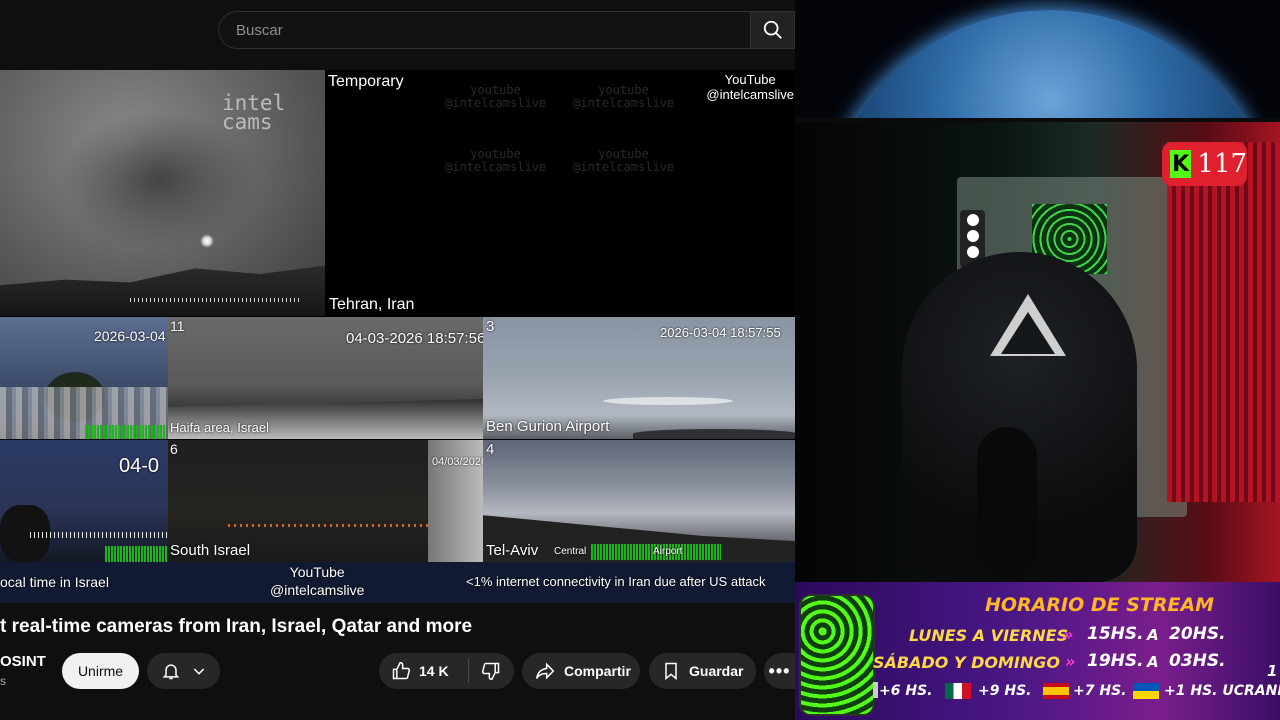  Describe the element at coordinates (1056, 691) in the screenshot. I see `flag-spain-icon` at that location.